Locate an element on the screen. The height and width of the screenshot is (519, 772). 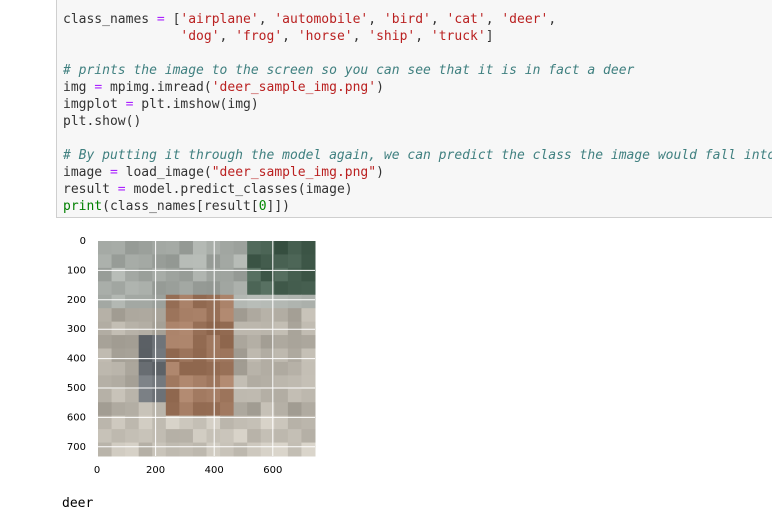
imshow-figure: 0 100 200 300 400 500 600 700 0 200 400 600 is located at coordinates (191, 356).